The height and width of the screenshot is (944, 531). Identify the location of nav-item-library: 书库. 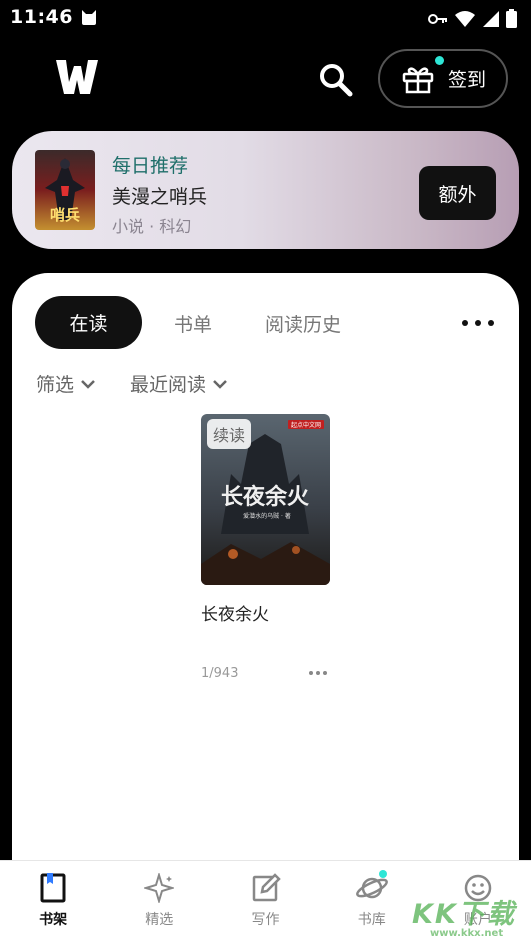
(372, 902).